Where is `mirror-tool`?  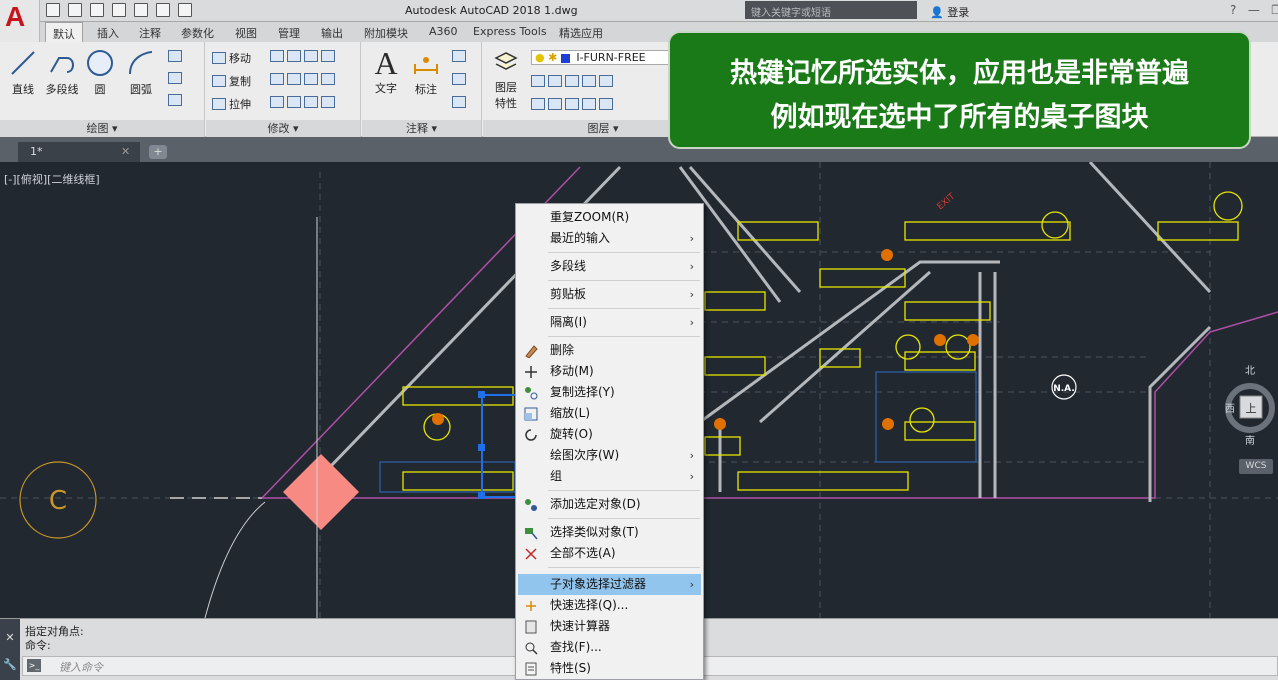 mirror-tool is located at coordinates (304, 79).